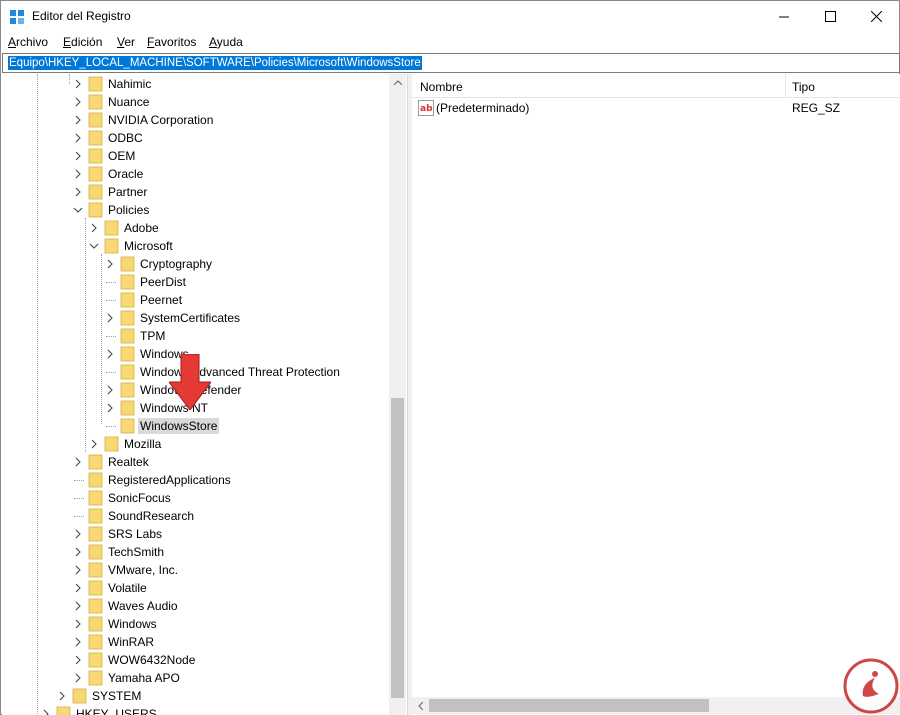 This screenshot has height=715, width=900. What do you see at coordinates (82, 42) in the screenshot?
I see `menu-edicion: Edición` at bounding box center [82, 42].